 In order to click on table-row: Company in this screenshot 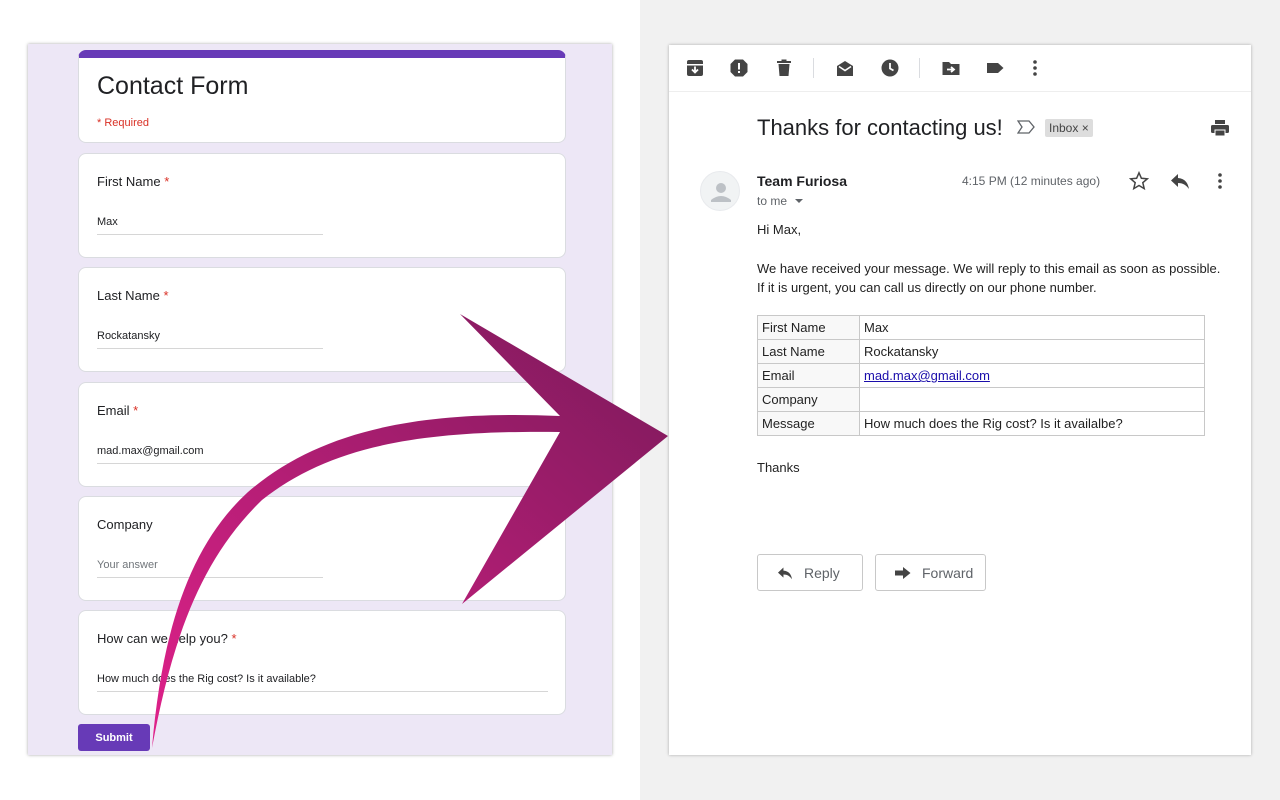, I will do `click(981, 399)`.